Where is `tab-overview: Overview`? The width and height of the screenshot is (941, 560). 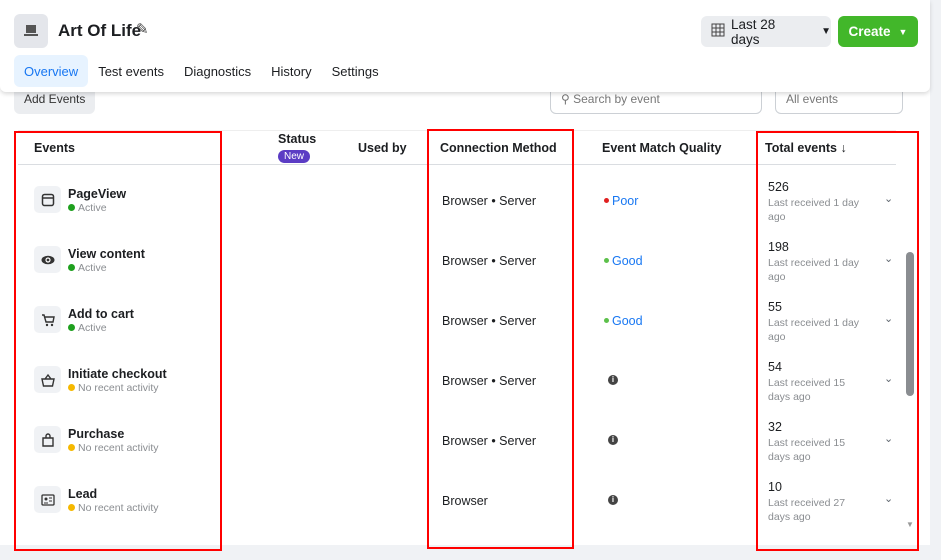 tab-overview: Overview is located at coordinates (51, 71).